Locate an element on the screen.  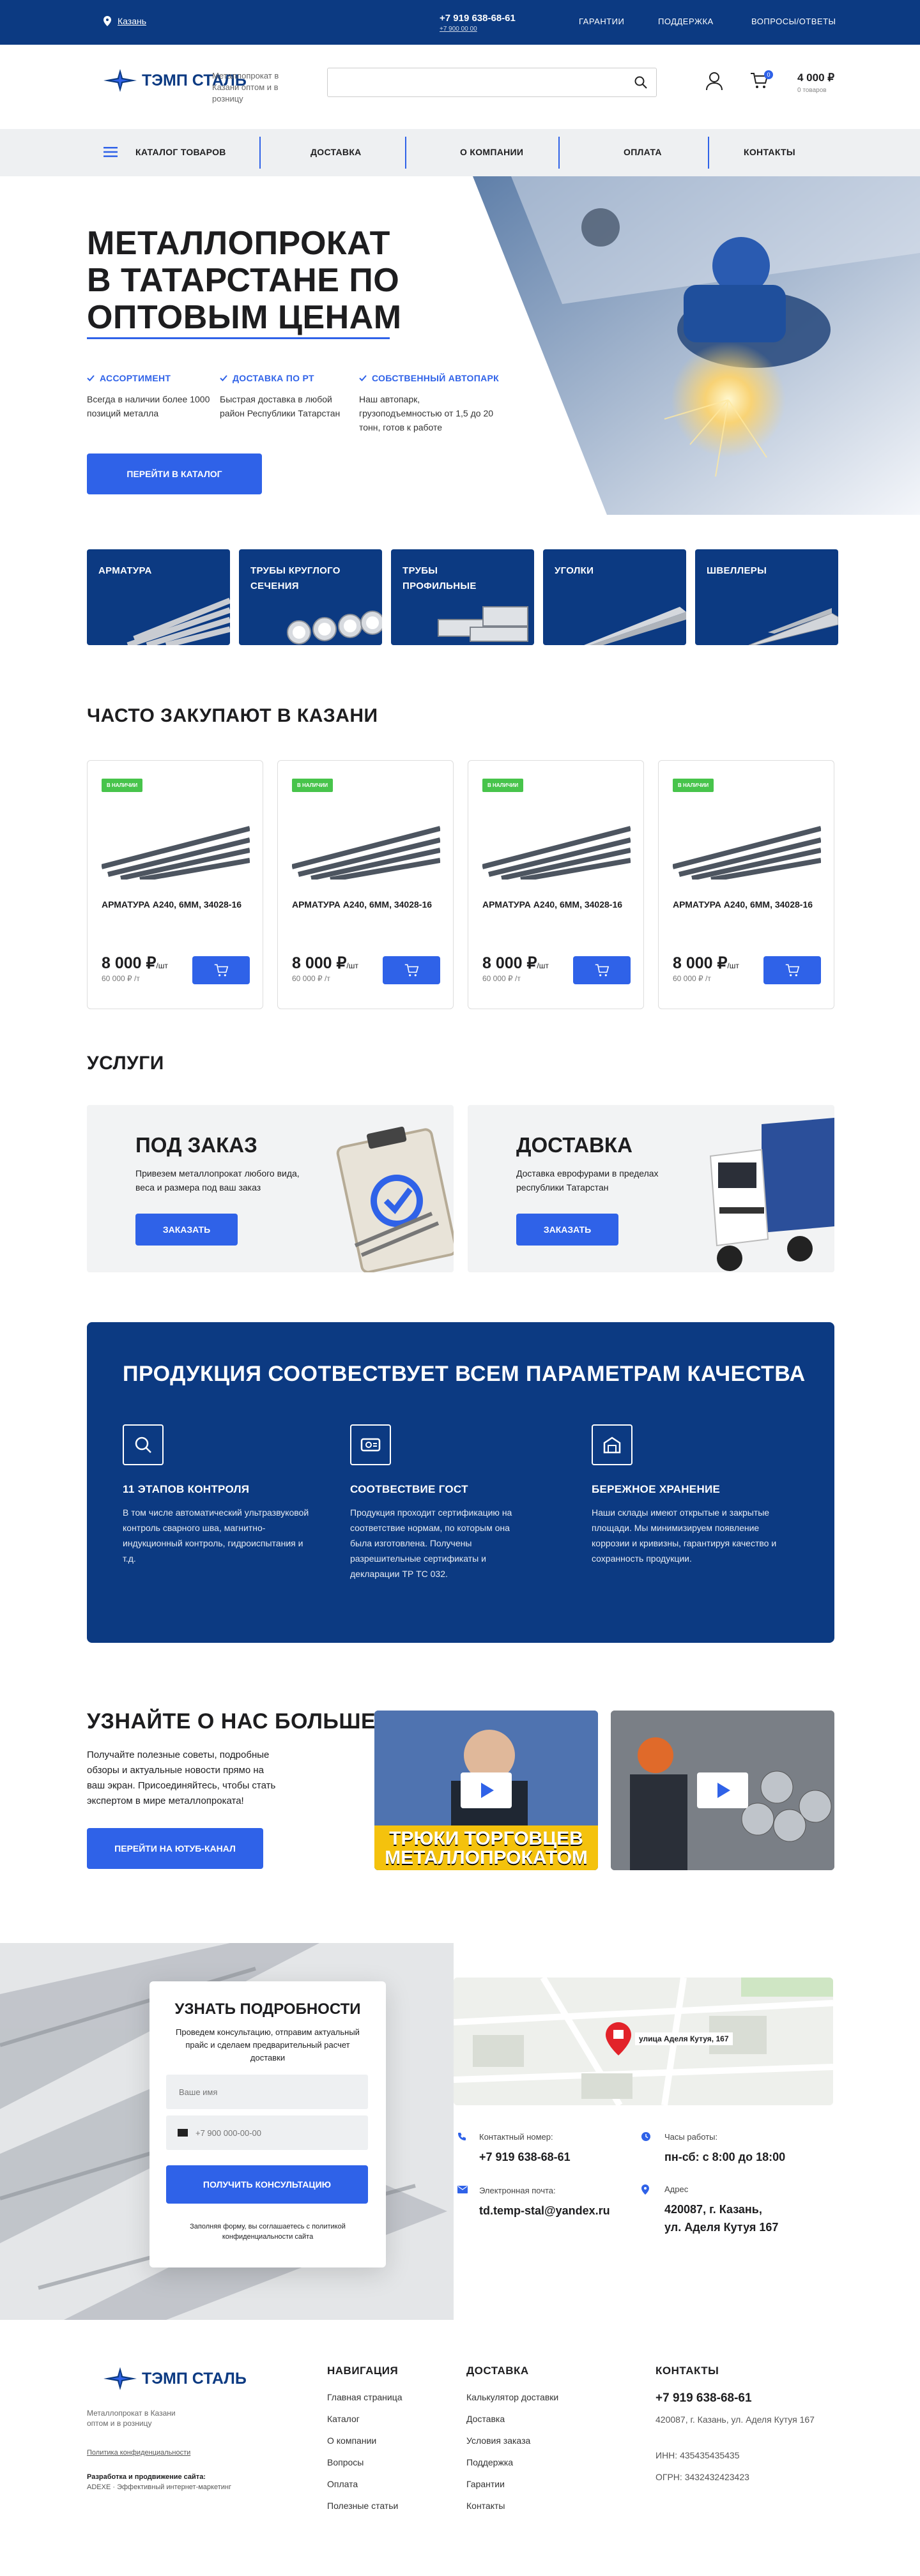
quality-item-title: 11 ЭТАПОВ КОНТРОЛЯ is located at coordinates (186, 1489).